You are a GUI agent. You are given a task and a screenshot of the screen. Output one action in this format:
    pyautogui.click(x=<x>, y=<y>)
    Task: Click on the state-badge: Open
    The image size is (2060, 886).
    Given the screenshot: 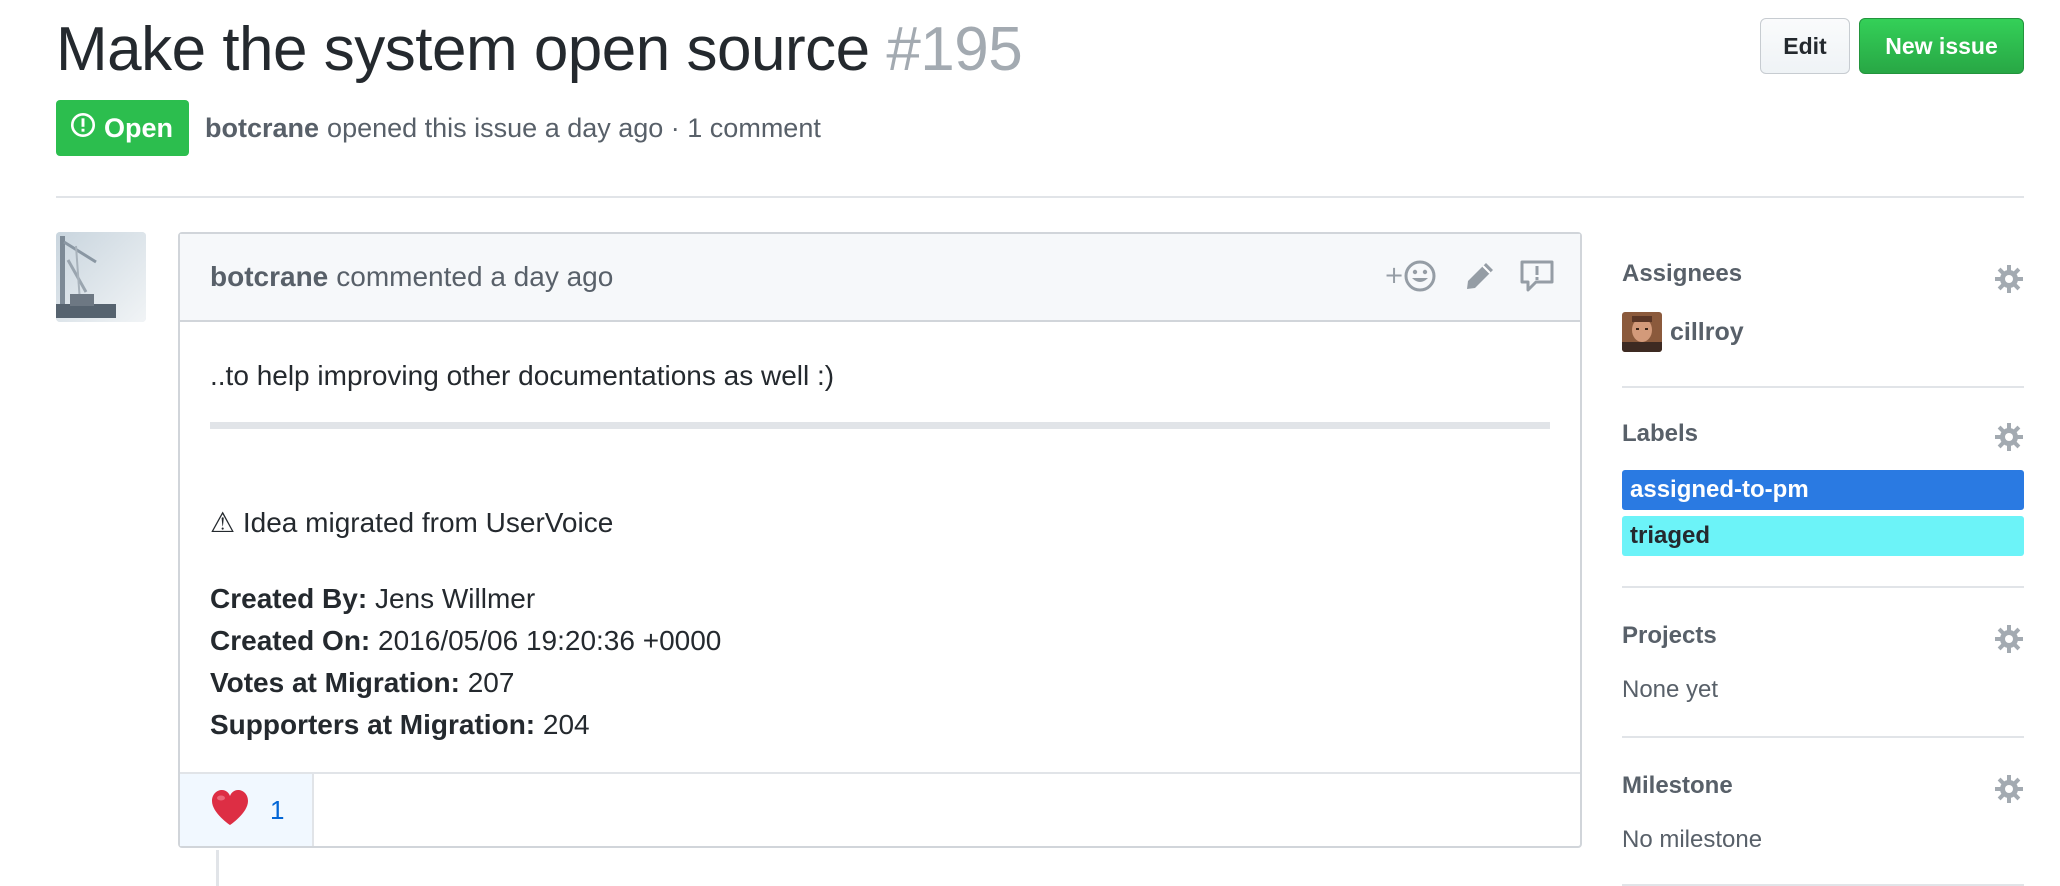 What is the action you would take?
    pyautogui.click(x=123, y=128)
    